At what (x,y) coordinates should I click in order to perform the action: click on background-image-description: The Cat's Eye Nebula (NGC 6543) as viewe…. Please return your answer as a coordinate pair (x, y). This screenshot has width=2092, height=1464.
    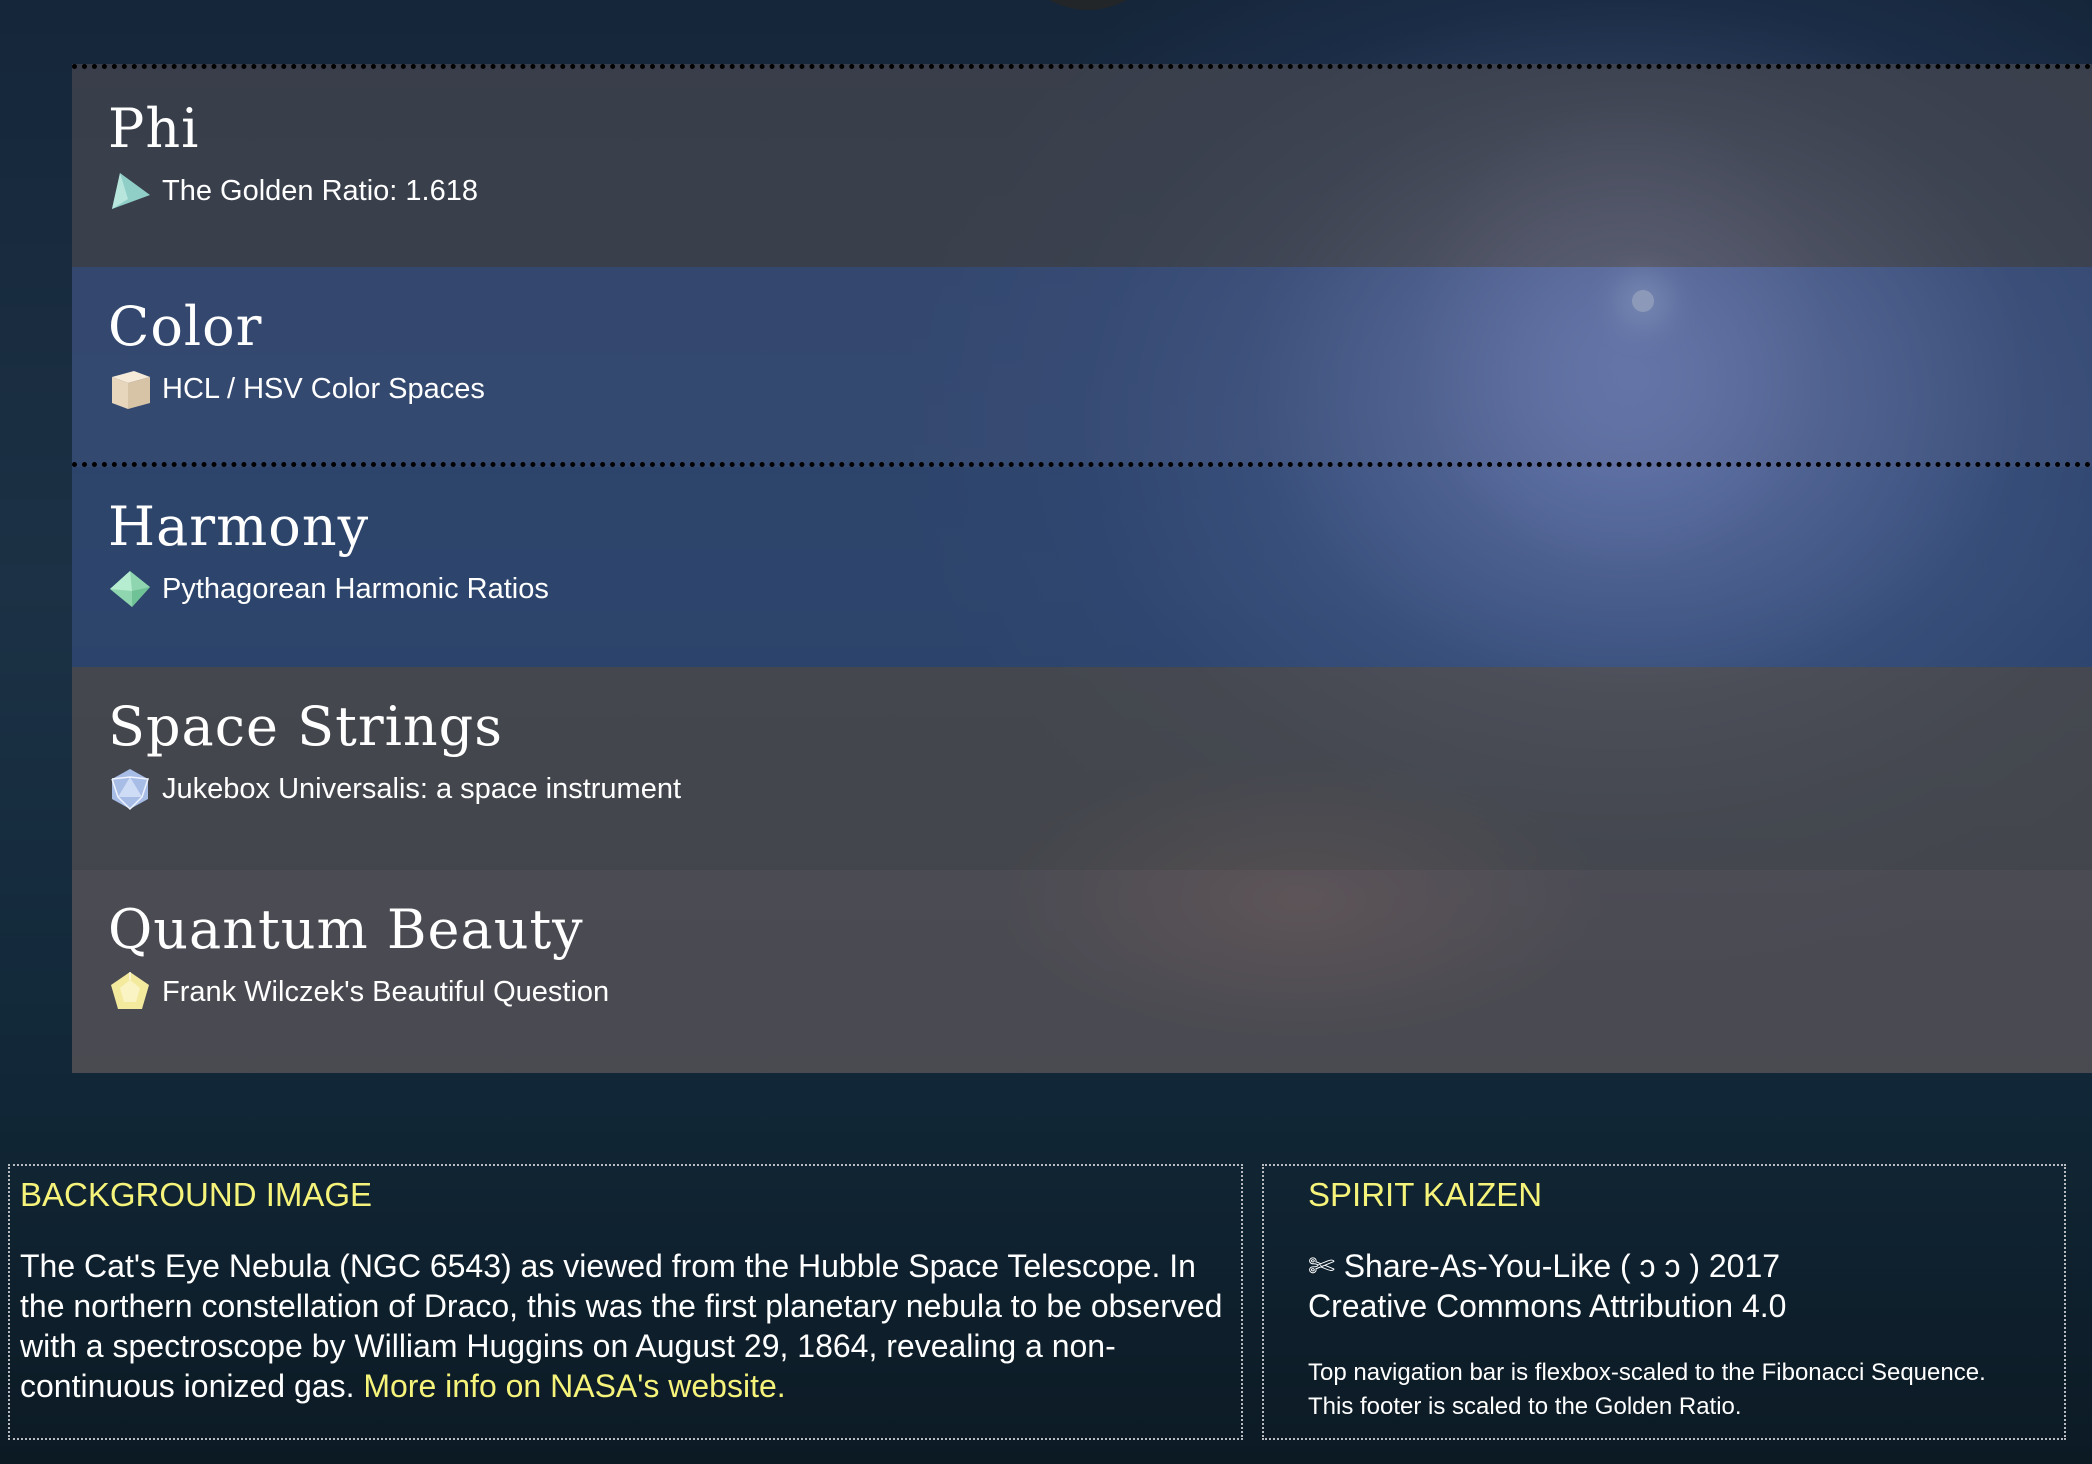
    Looking at the image, I should click on (625, 1326).